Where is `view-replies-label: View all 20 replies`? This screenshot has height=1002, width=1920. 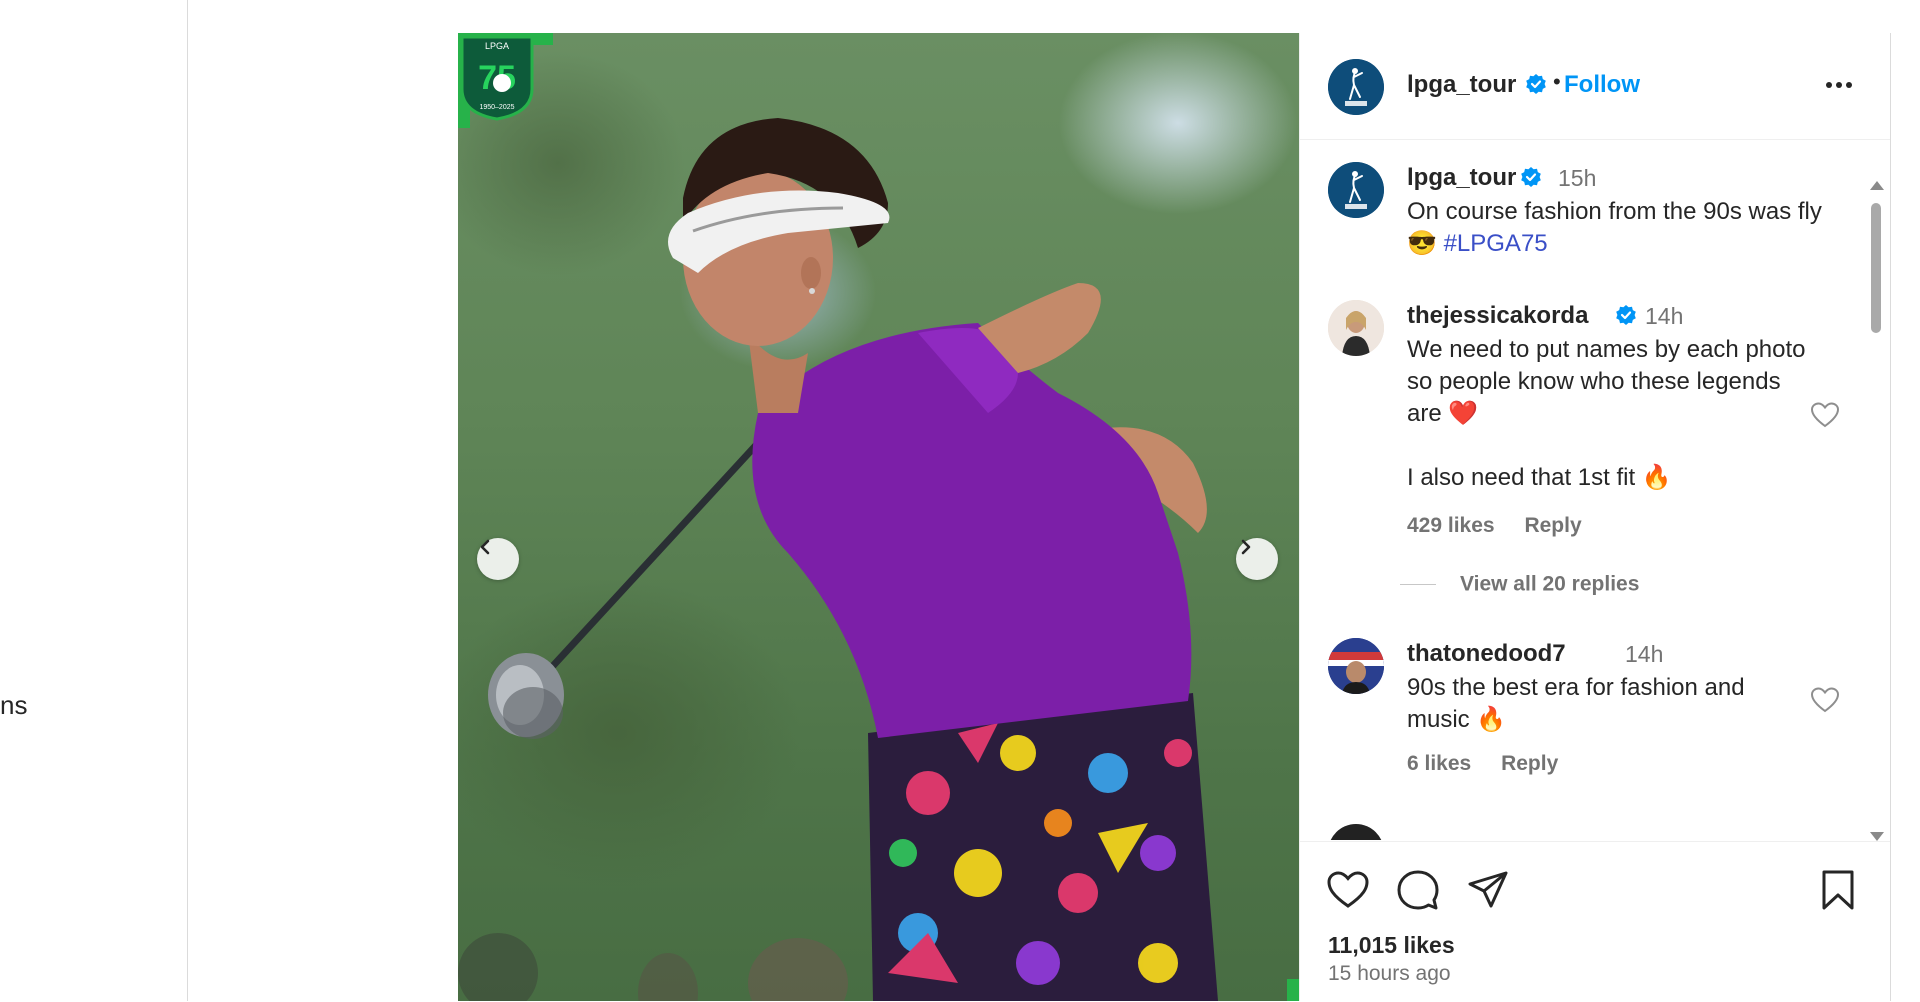
view-replies-label: View all 20 replies is located at coordinates (1550, 584).